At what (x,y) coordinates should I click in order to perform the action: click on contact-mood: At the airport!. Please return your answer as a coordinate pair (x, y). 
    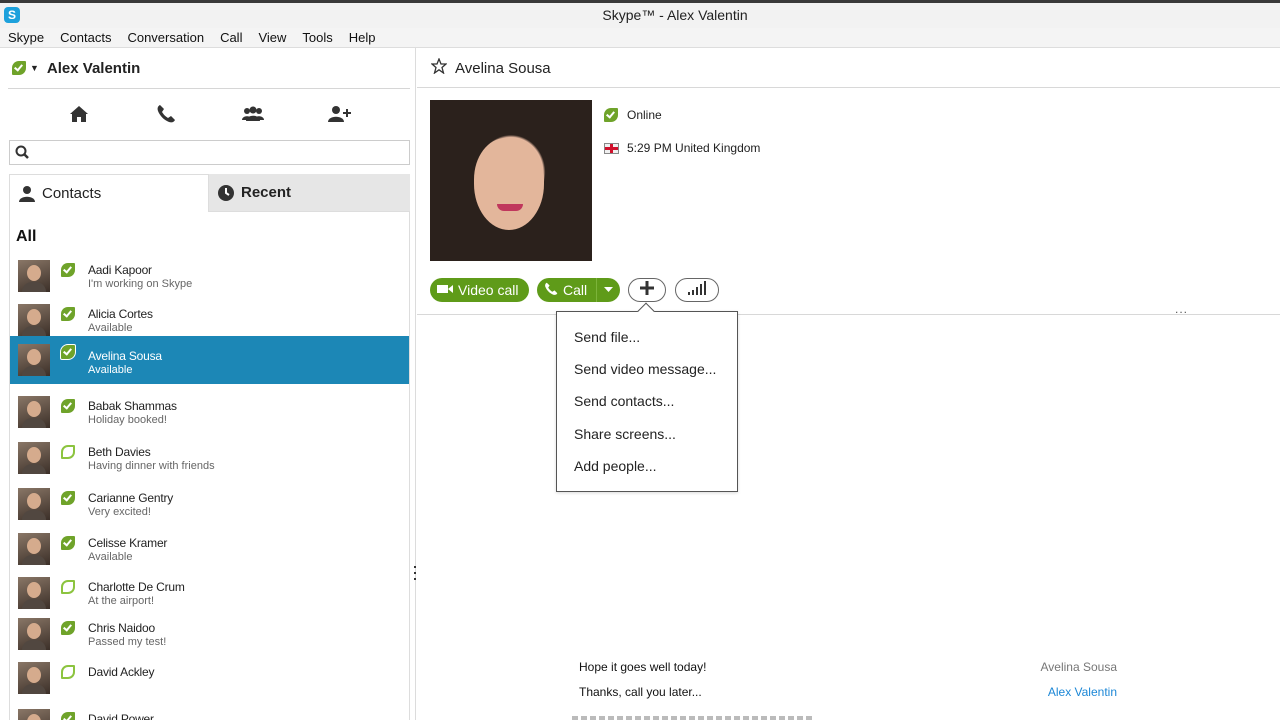
    Looking at the image, I should click on (121, 601).